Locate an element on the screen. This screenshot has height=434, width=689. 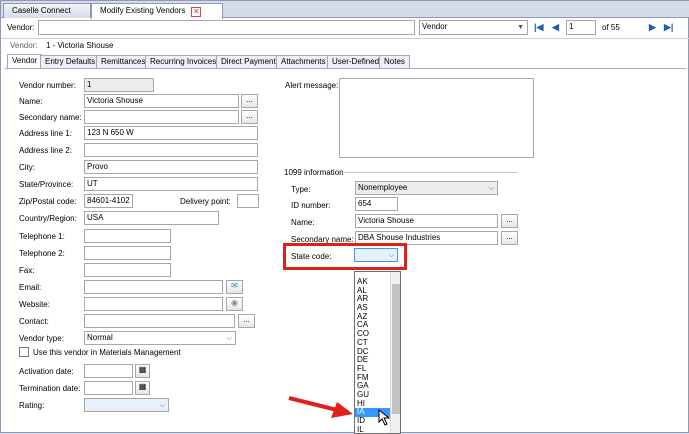
tab-user-defined: User-Defined is located at coordinates (356, 61).